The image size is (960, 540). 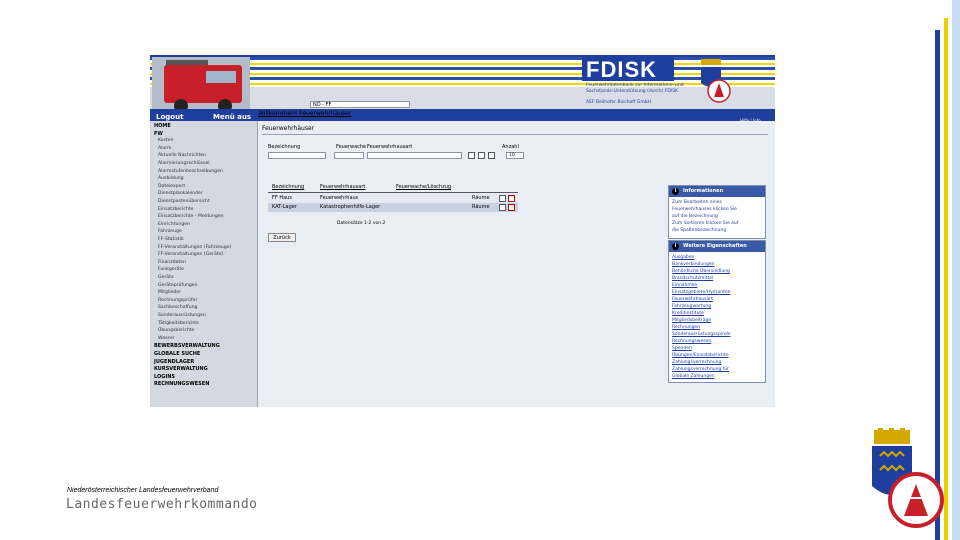 What do you see at coordinates (349, 155) in the screenshot?
I see `feuerwache-select` at bounding box center [349, 155].